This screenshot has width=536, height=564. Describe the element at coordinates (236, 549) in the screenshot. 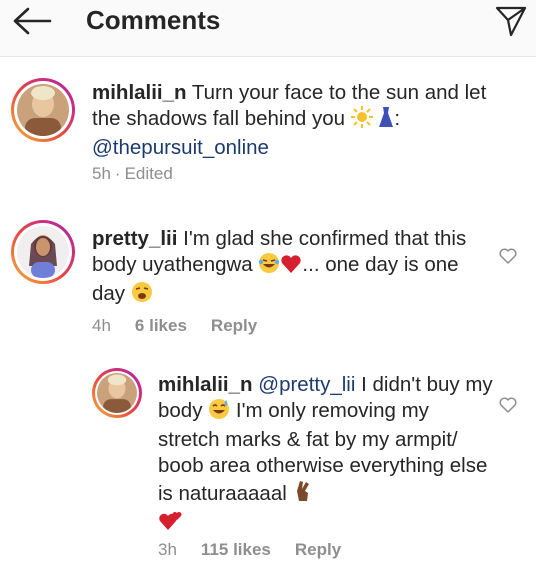

I see `likes-count: 115 likes` at that location.